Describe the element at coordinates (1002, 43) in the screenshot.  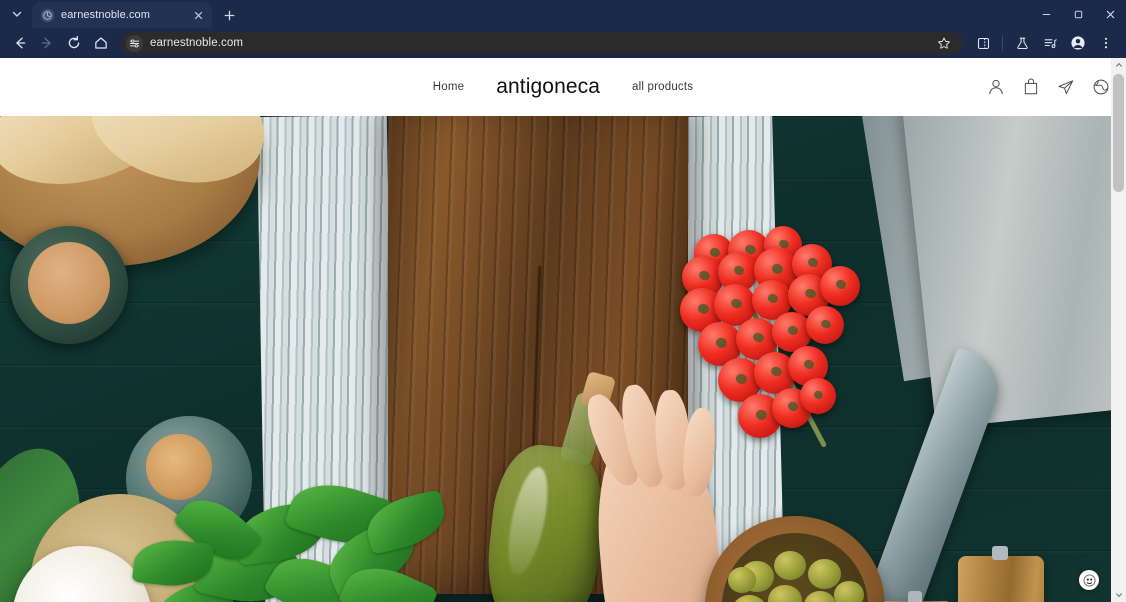
I see `toolbar-divider` at that location.